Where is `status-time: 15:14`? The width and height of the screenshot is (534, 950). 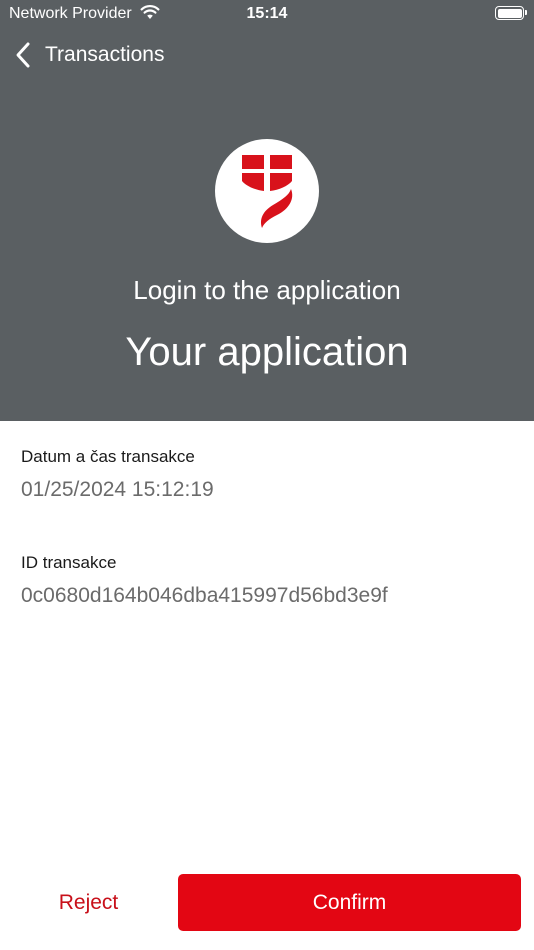
status-time: 15:14 is located at coordinates (267, 13).